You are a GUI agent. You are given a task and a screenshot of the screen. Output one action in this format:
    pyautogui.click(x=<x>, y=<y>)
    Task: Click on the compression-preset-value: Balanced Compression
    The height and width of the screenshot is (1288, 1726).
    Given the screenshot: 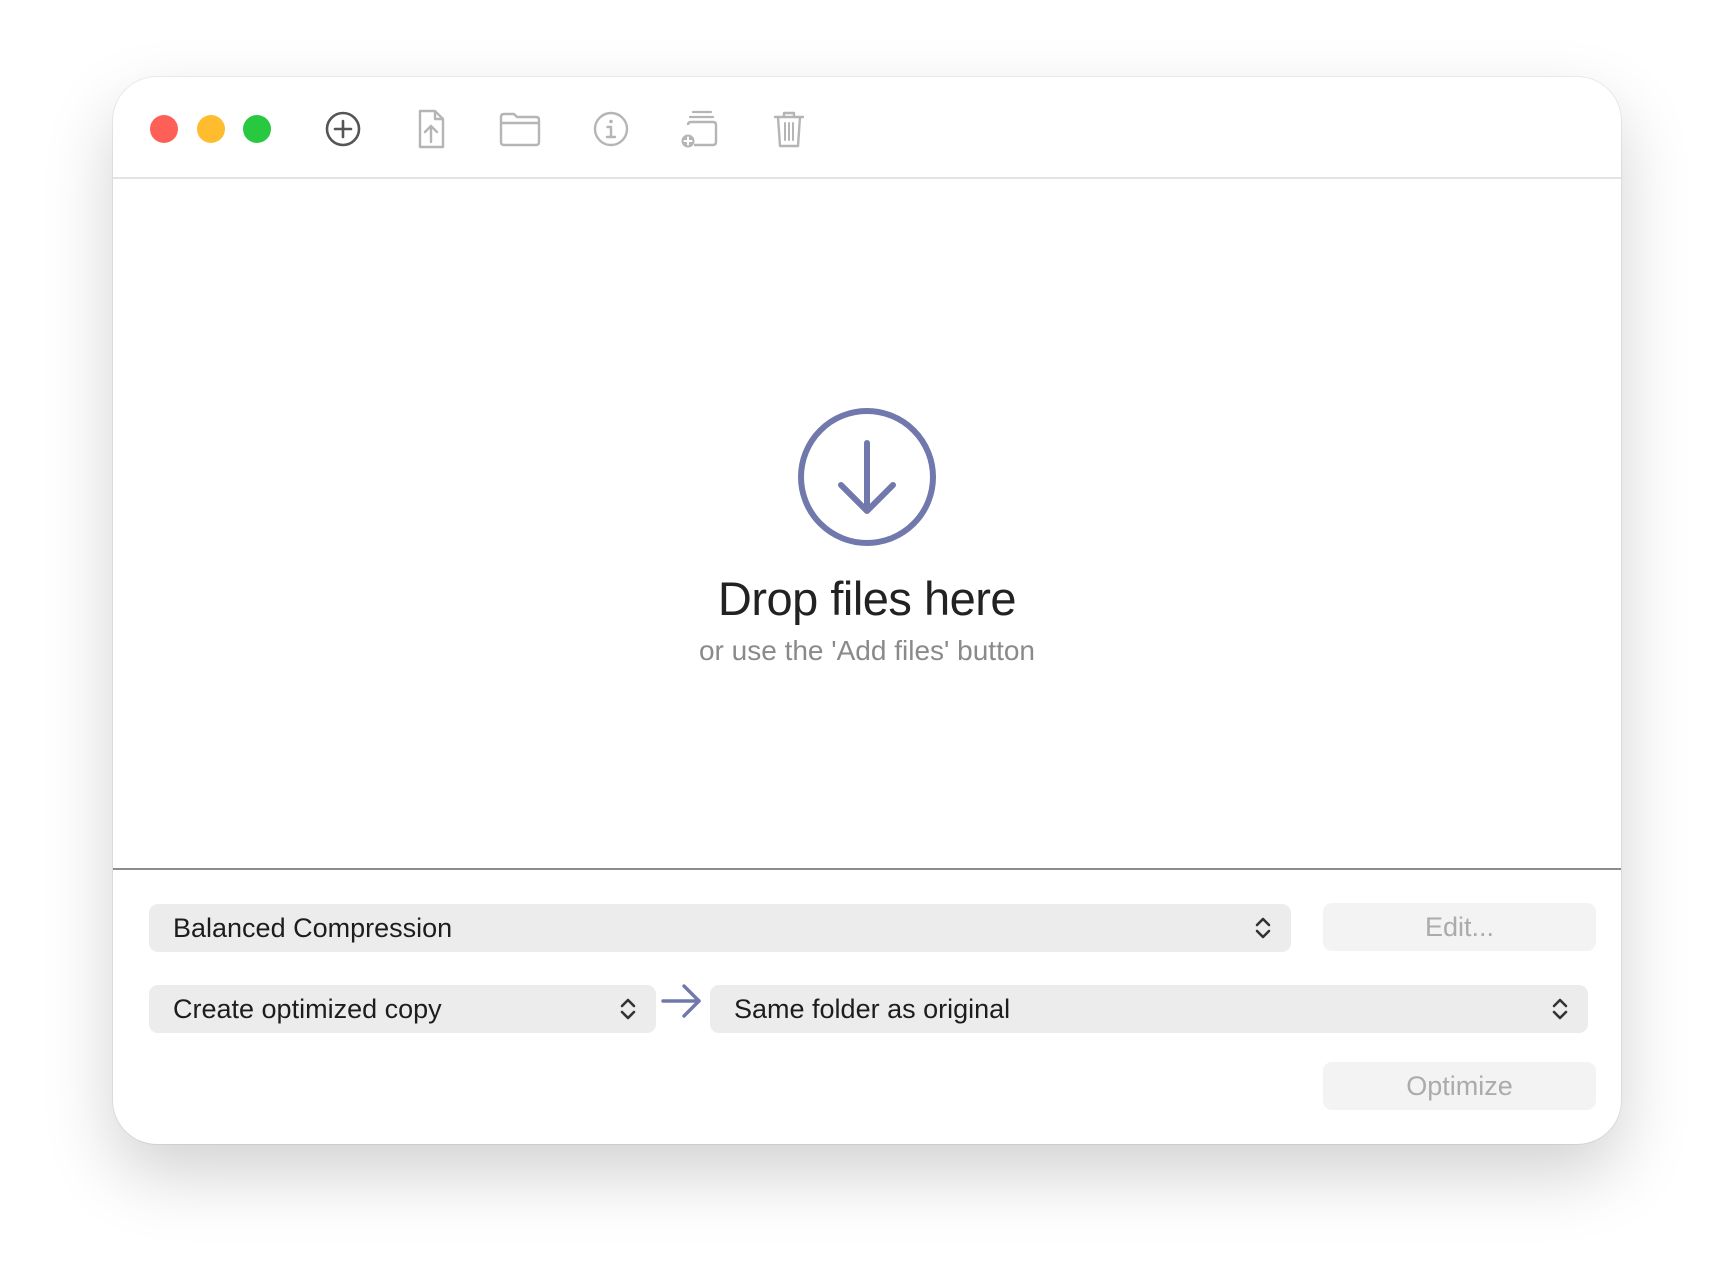 What is the action you would take?
    pyautogui.click(x=313, y=928)
    